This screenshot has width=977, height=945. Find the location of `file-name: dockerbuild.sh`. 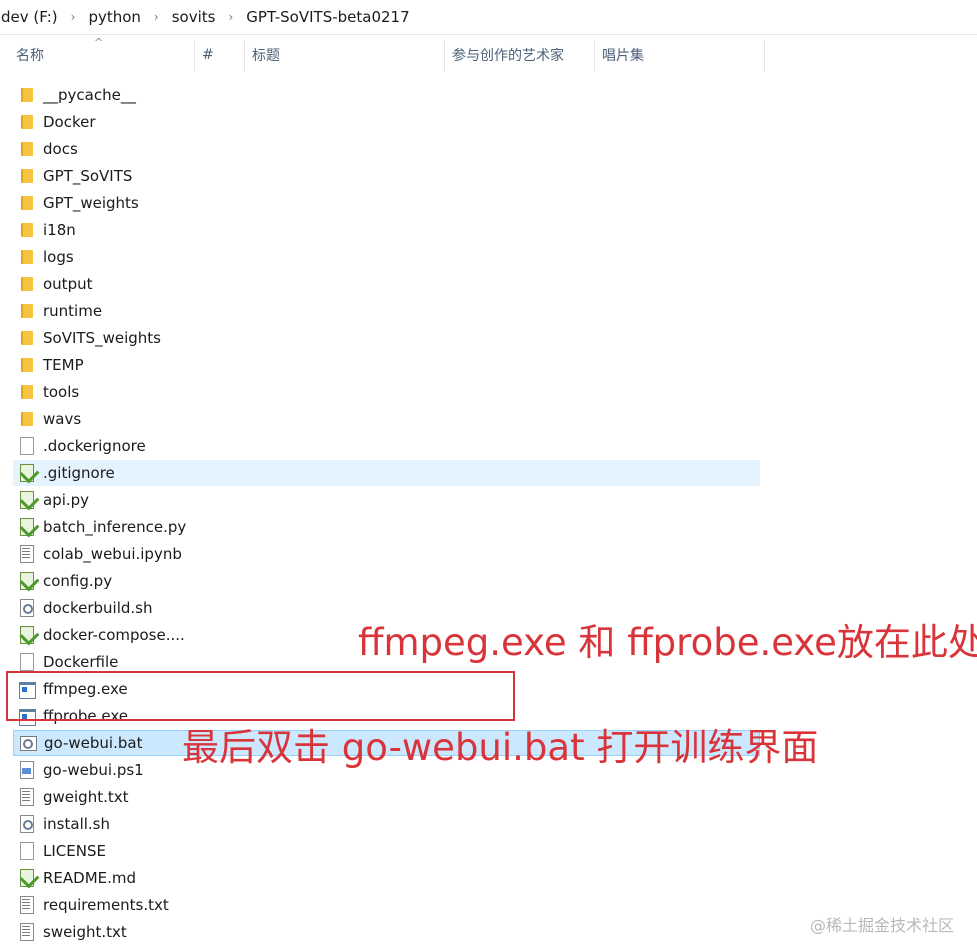

file-name: dockerbuild.sh is located at coordinates (98, 608).